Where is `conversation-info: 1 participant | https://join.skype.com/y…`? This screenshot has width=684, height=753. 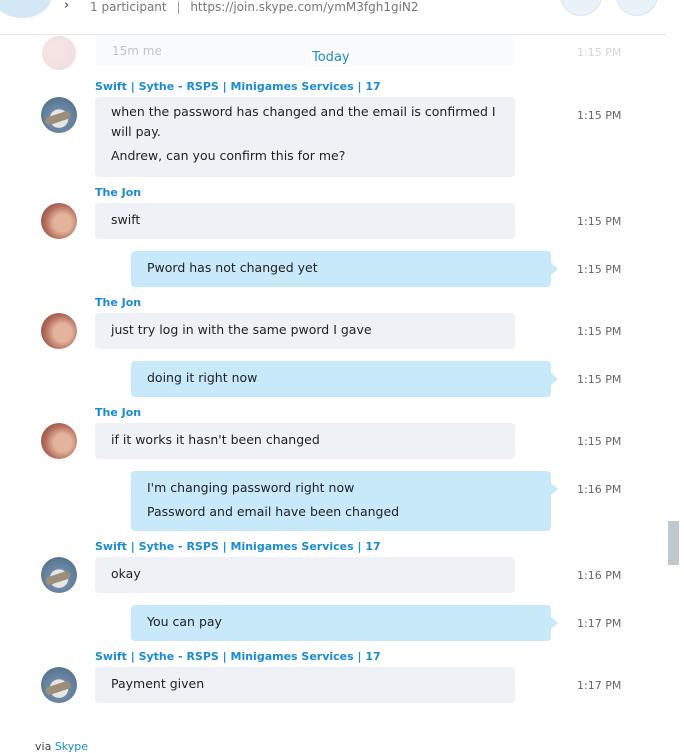 conversation-info: 1 participant | https://join.skype.com/y… is located at coordinates (254, 7).